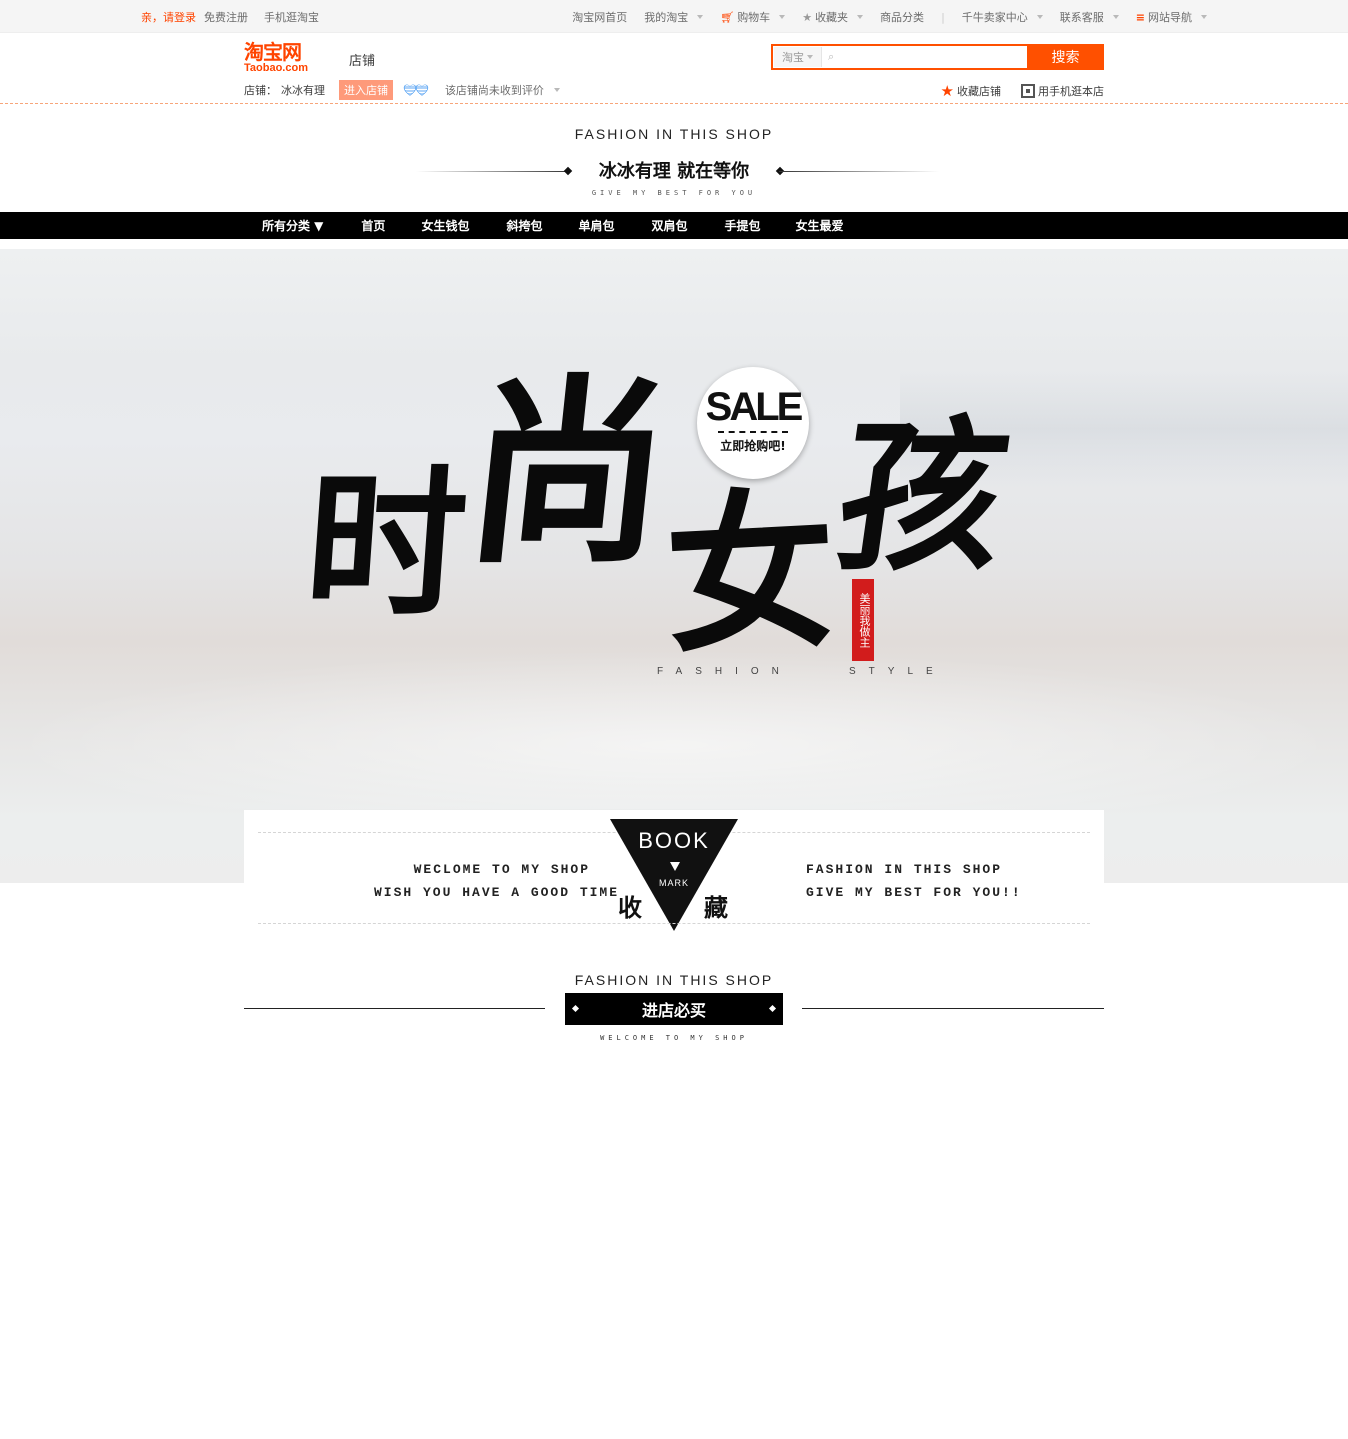 This screenshot has height=1439, width=1348. I want to click on arrow-down-icon, so click(675, 866).